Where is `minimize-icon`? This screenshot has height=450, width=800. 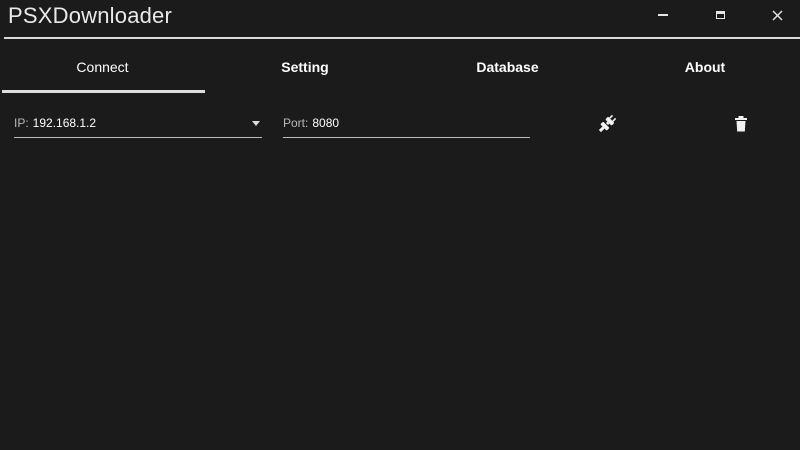 minimize-icon is located at coordinates (663, 15).